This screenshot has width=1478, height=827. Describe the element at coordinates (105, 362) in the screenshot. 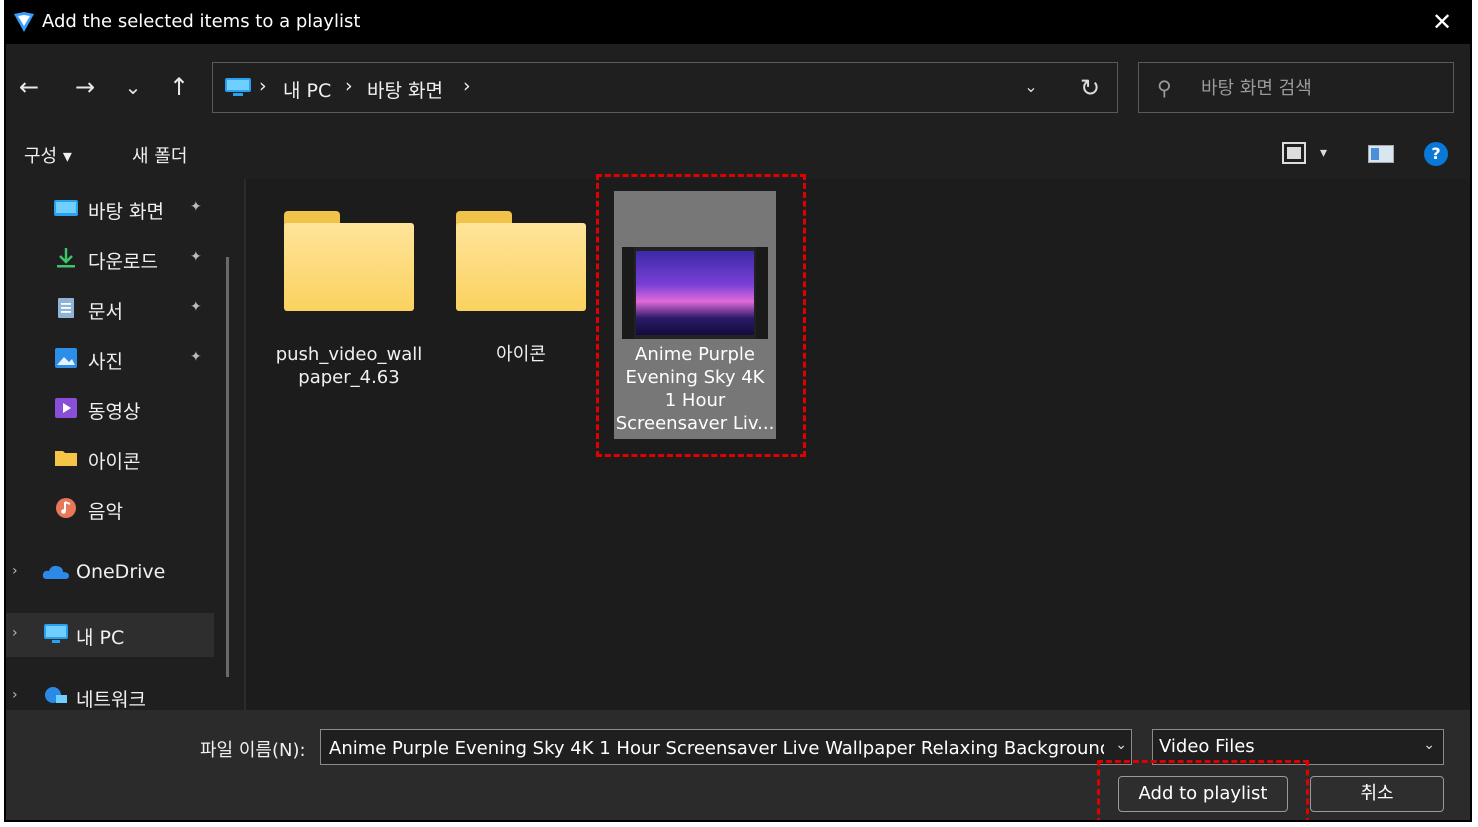

I see `sidebar-item-label: 사진` at that location.